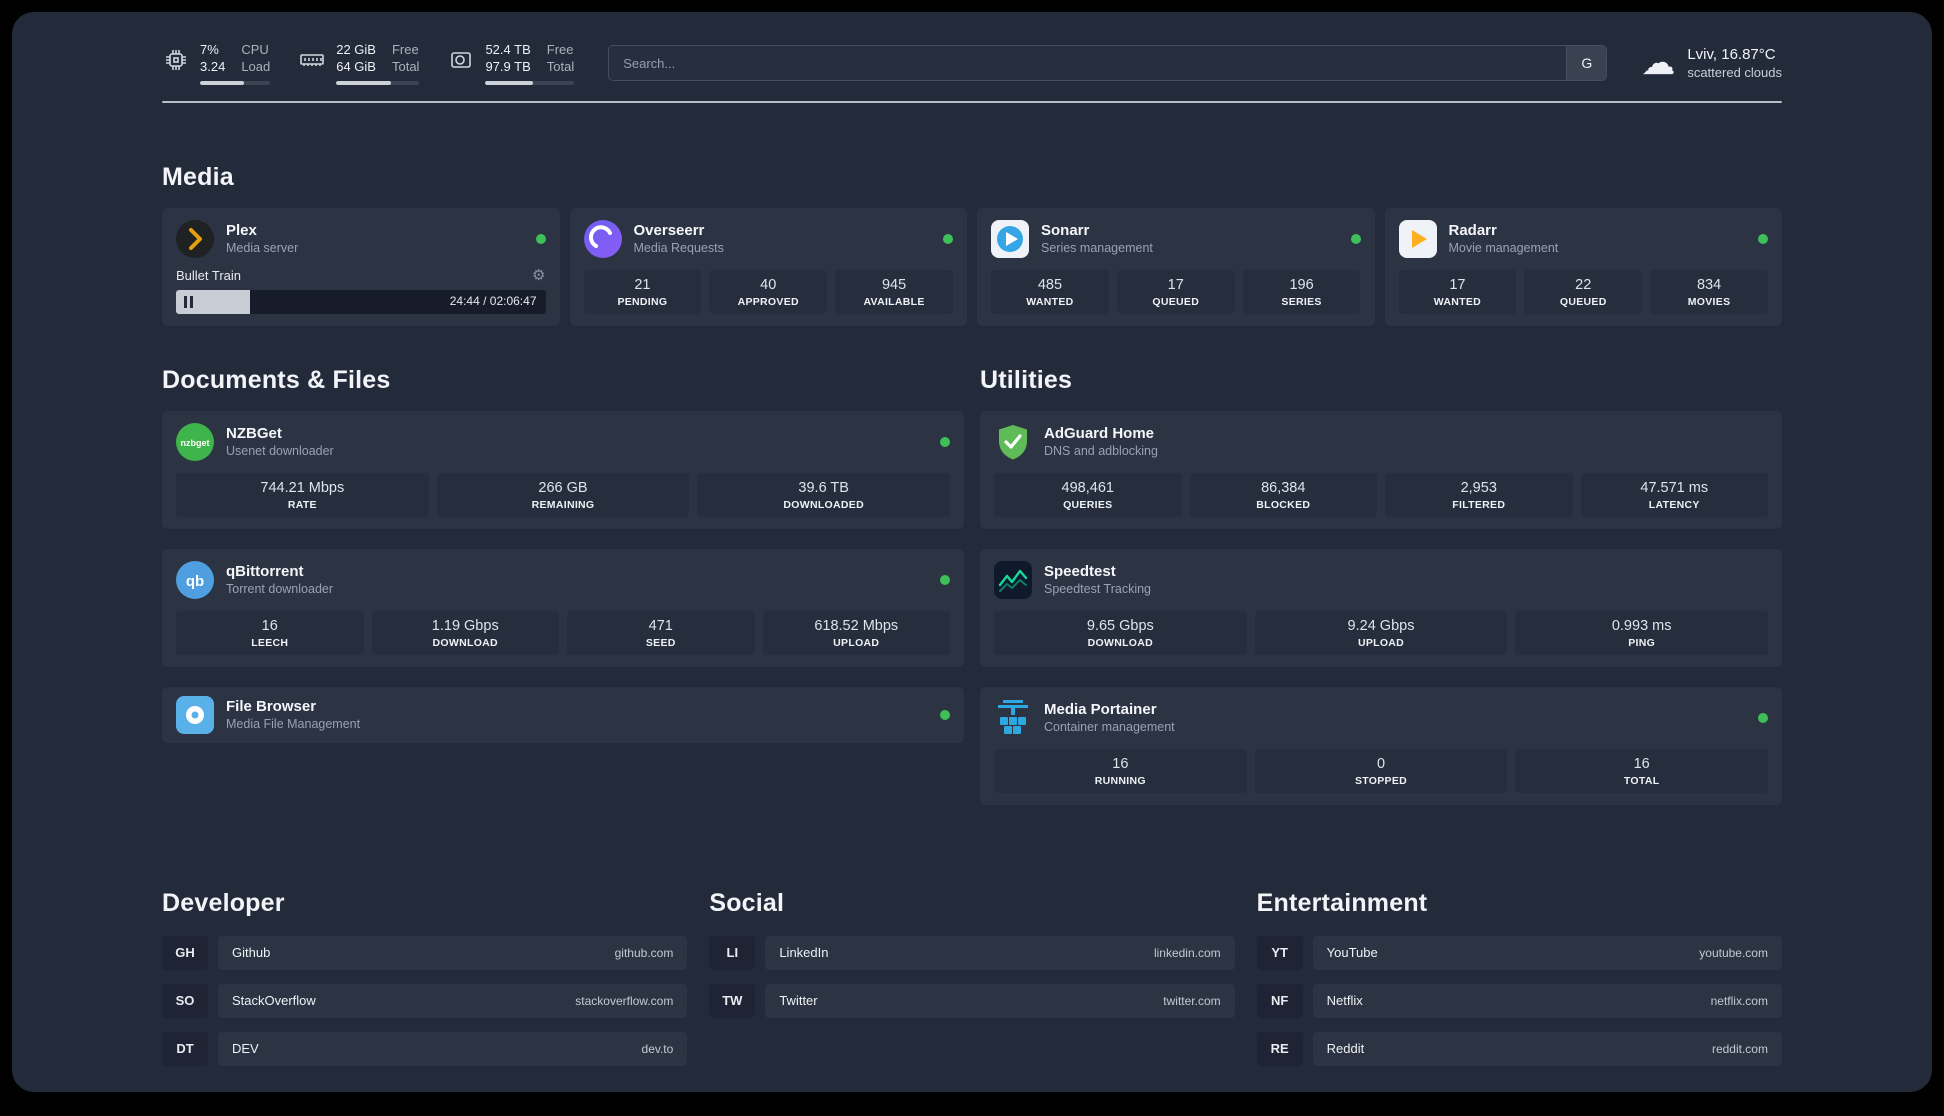 Image resolution: width=1944 pixels, height=1116 pixels. Describe the element at coordinates (195, 579) in the screenshot. I see `qbittorrent-icon: qb` at that location.